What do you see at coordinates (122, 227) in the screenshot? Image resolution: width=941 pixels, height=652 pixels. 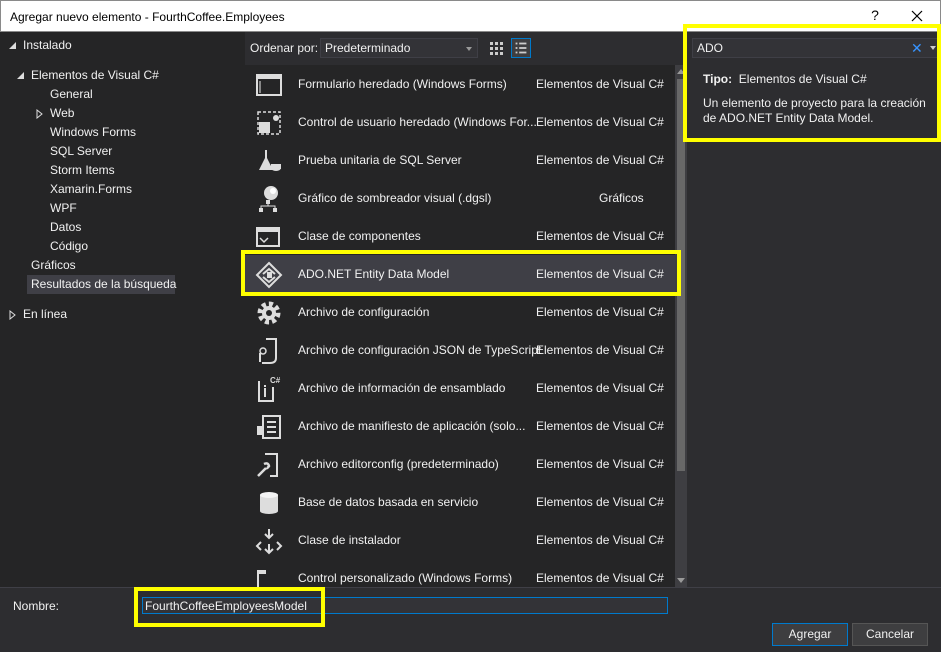 I see `tree-item-datos: Datos` at bounding box center [122, 227].